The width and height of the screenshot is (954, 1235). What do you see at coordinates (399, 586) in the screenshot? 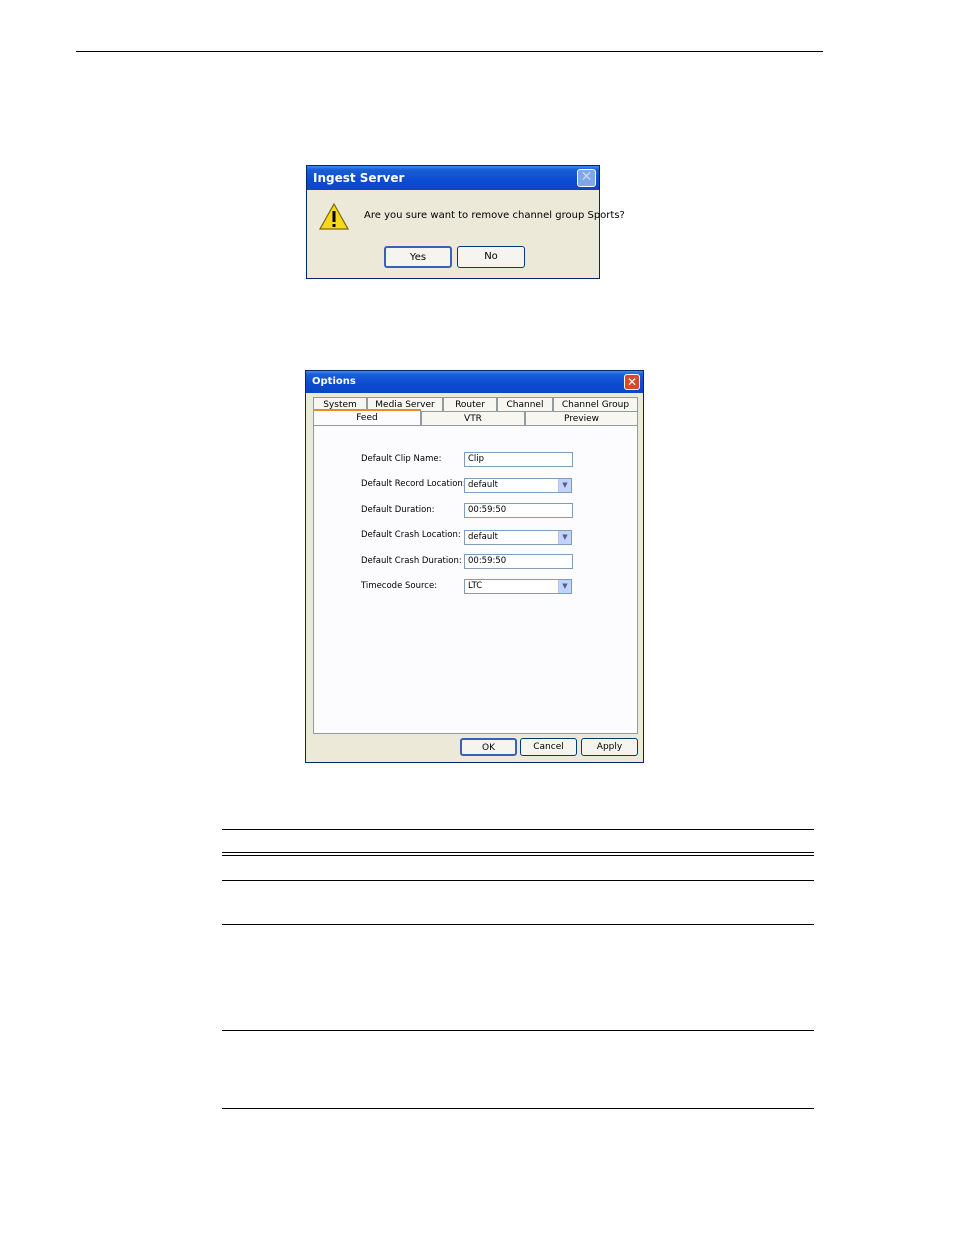
I see `timecode-source-label: Timecode Source:` at bounding box center [399, 586].